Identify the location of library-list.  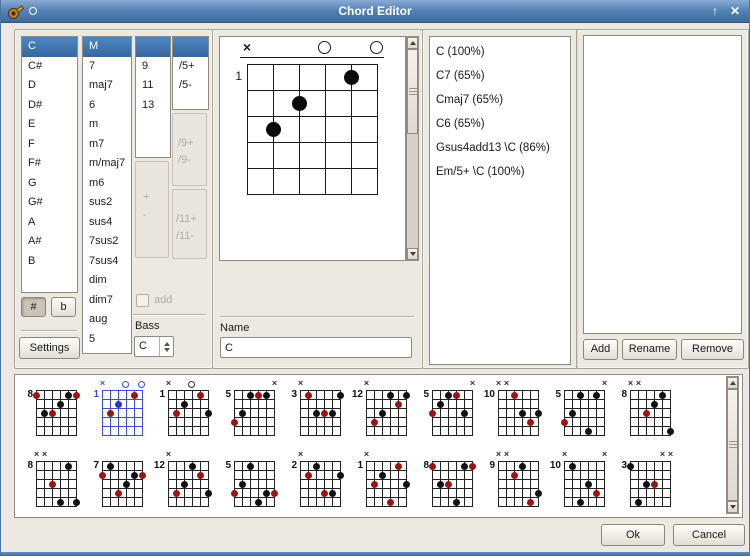
(662, 184).